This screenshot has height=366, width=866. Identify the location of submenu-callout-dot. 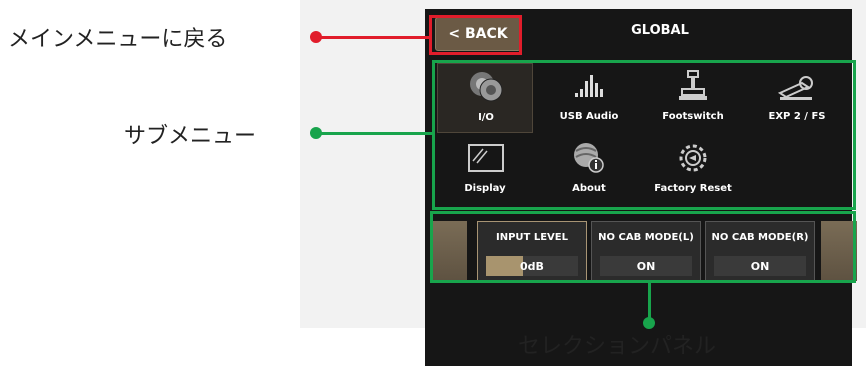
(316, 133).